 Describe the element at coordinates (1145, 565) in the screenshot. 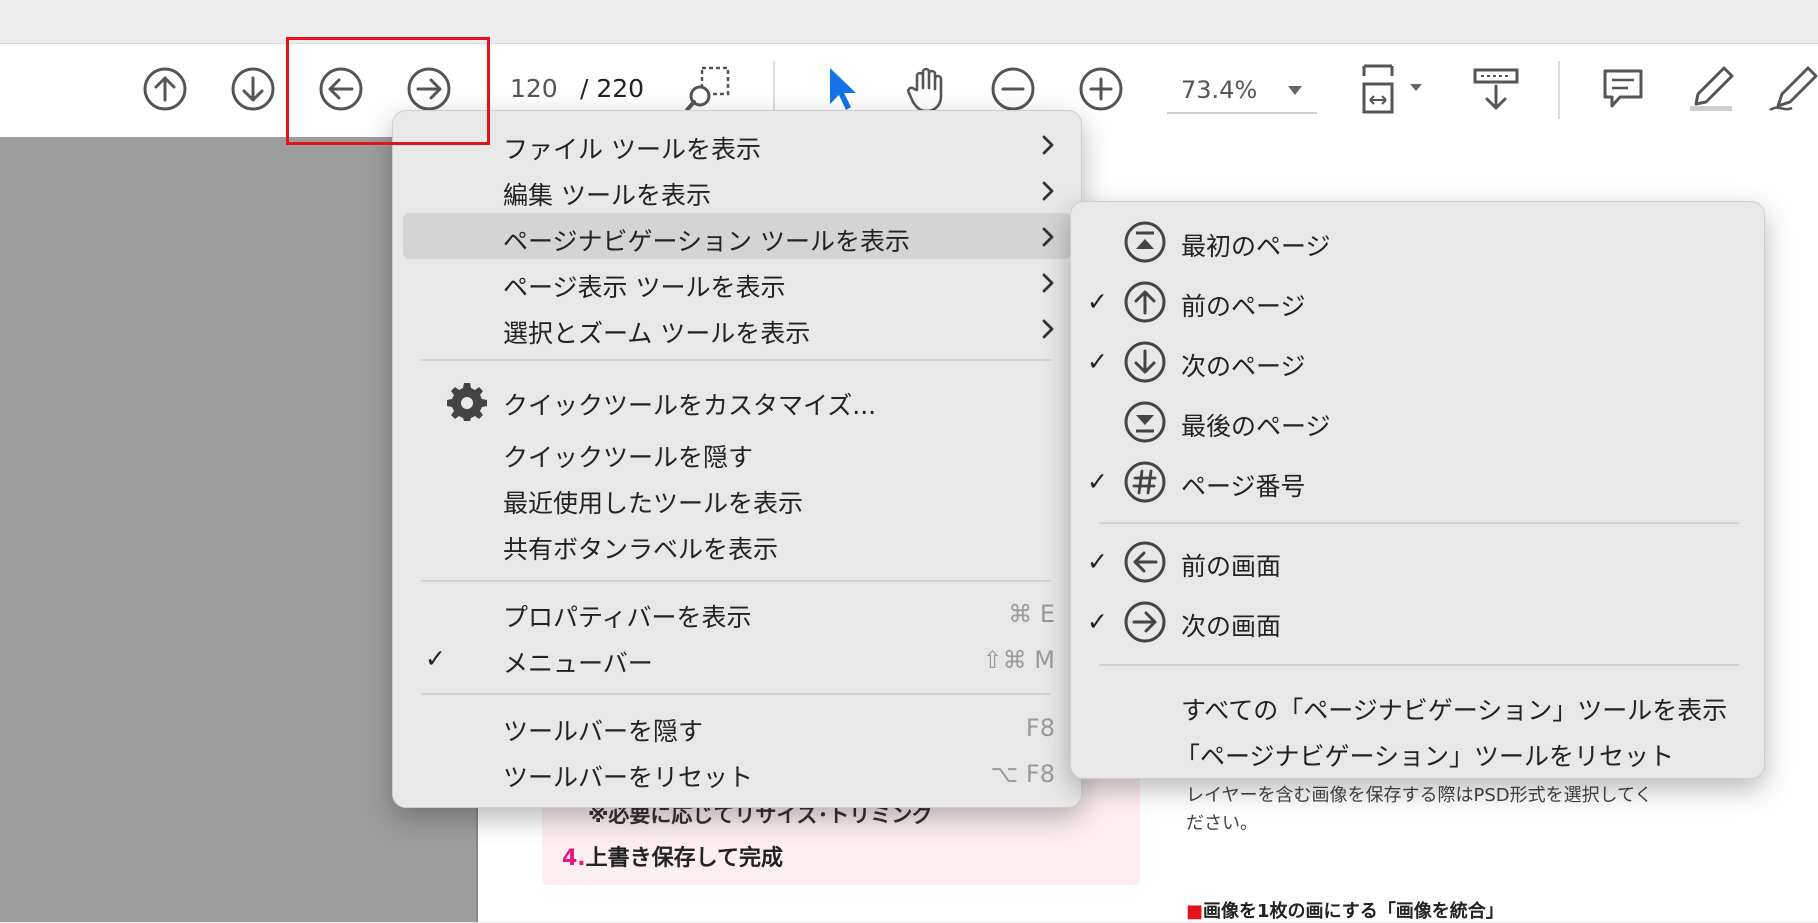

I see `previous-view-icon` at that location.